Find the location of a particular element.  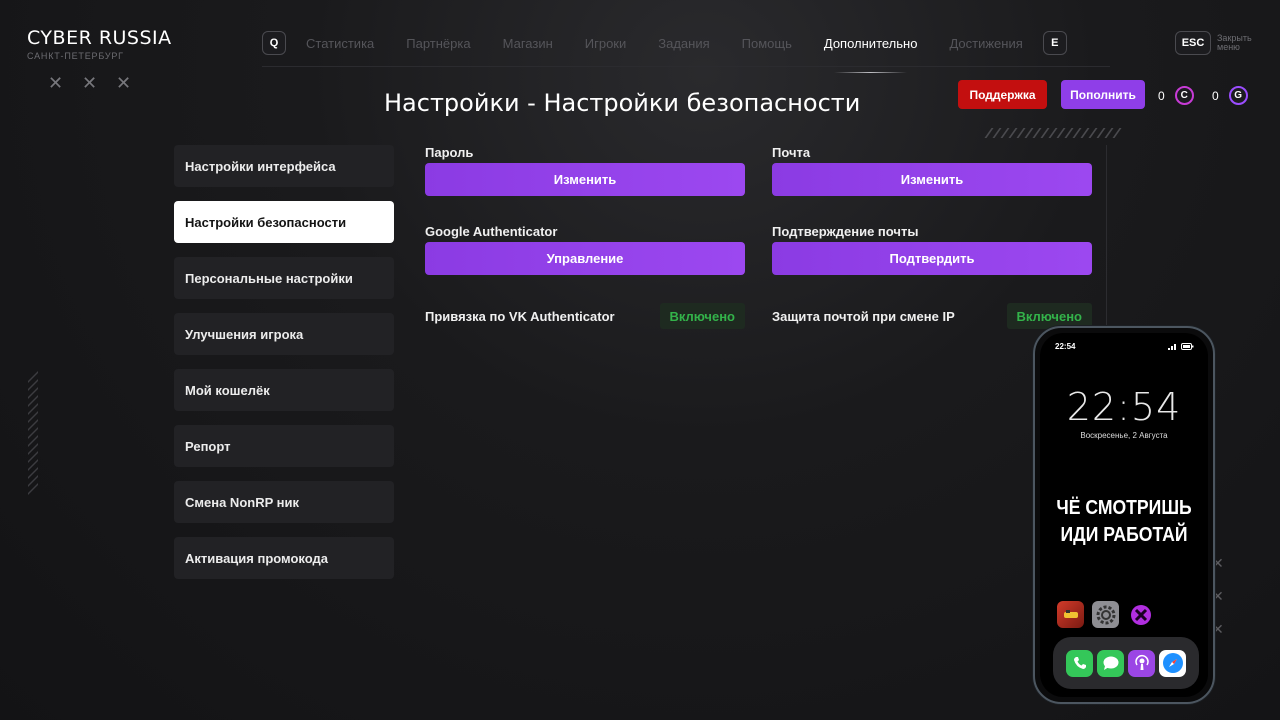

battery-icon is located at coordinates (1187, 346).